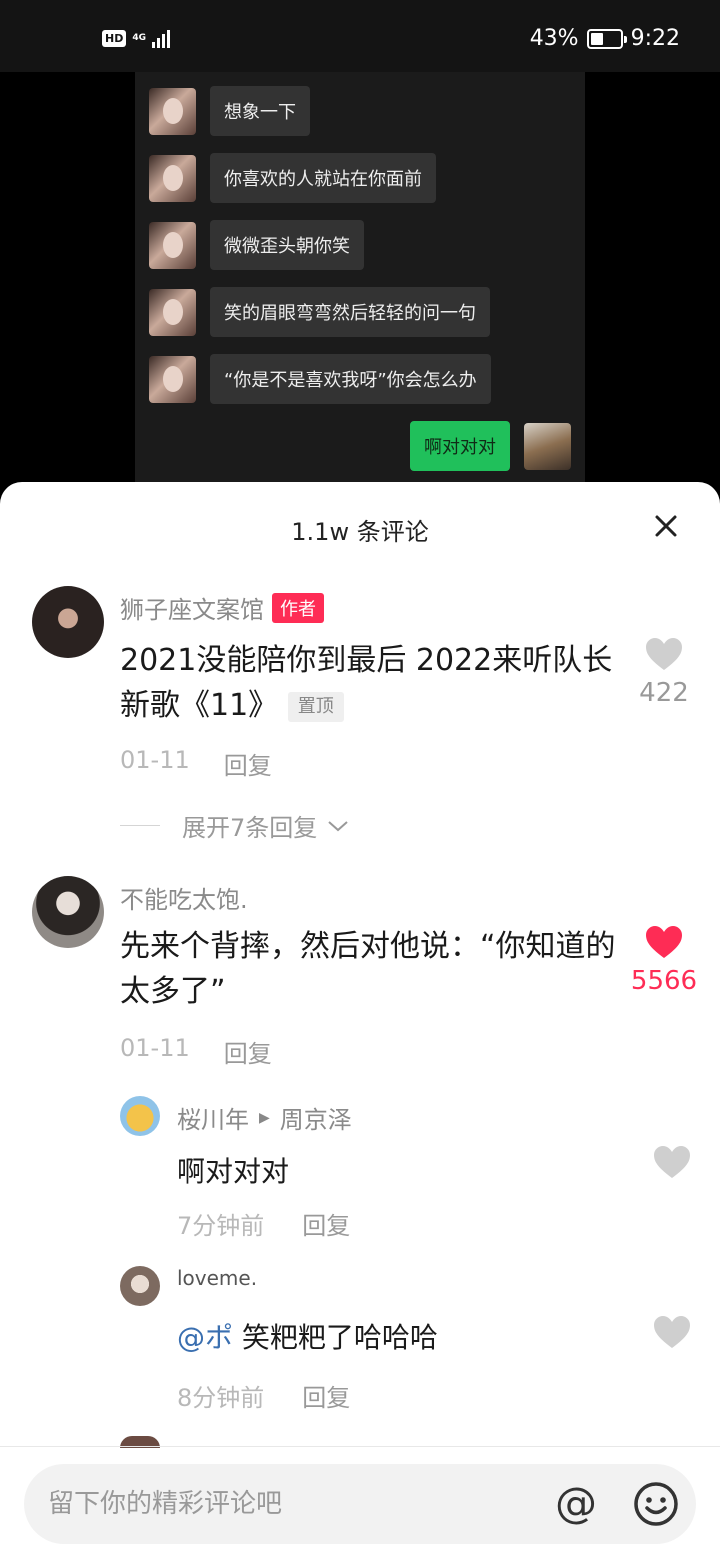 The height and width of the screenshot is (1560, 720). Describe the element at coordinates (664, 693) in the screenshot. I see `like-count: 422` at that location.